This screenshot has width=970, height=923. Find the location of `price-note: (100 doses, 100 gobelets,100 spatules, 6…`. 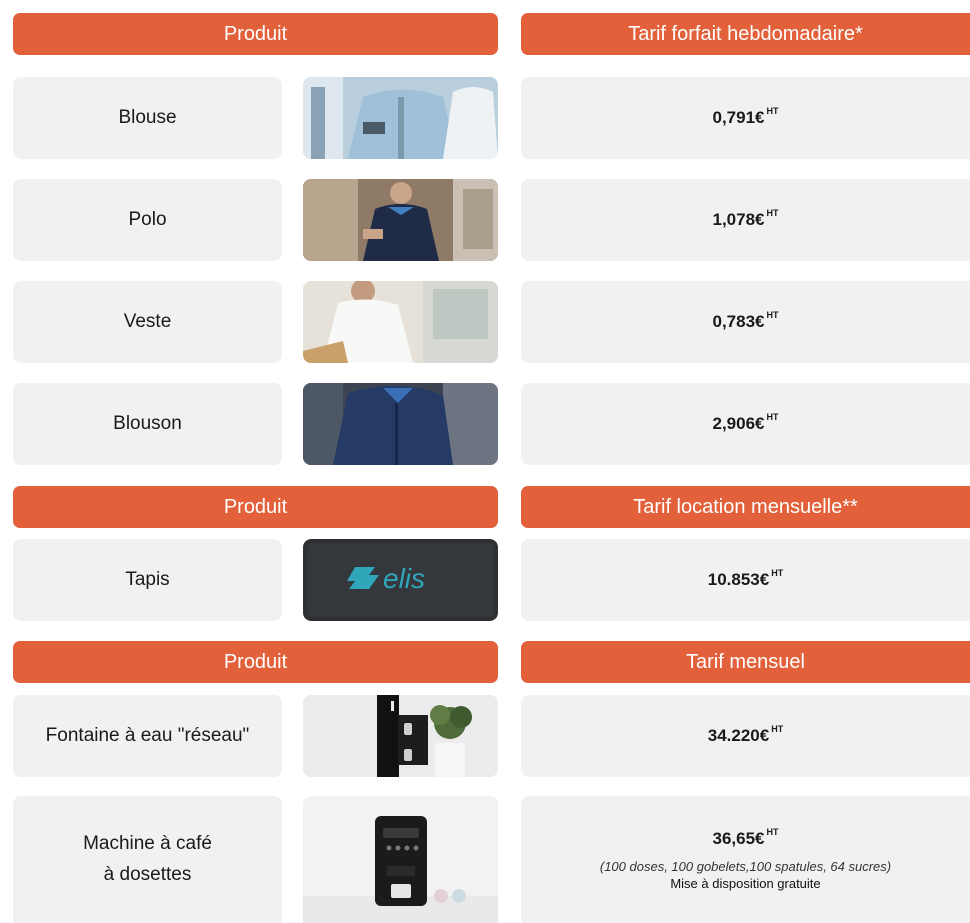

price-note: (100 doses, 100 gobelets,100 spatules, 6… is located at coordinates (745, 866).